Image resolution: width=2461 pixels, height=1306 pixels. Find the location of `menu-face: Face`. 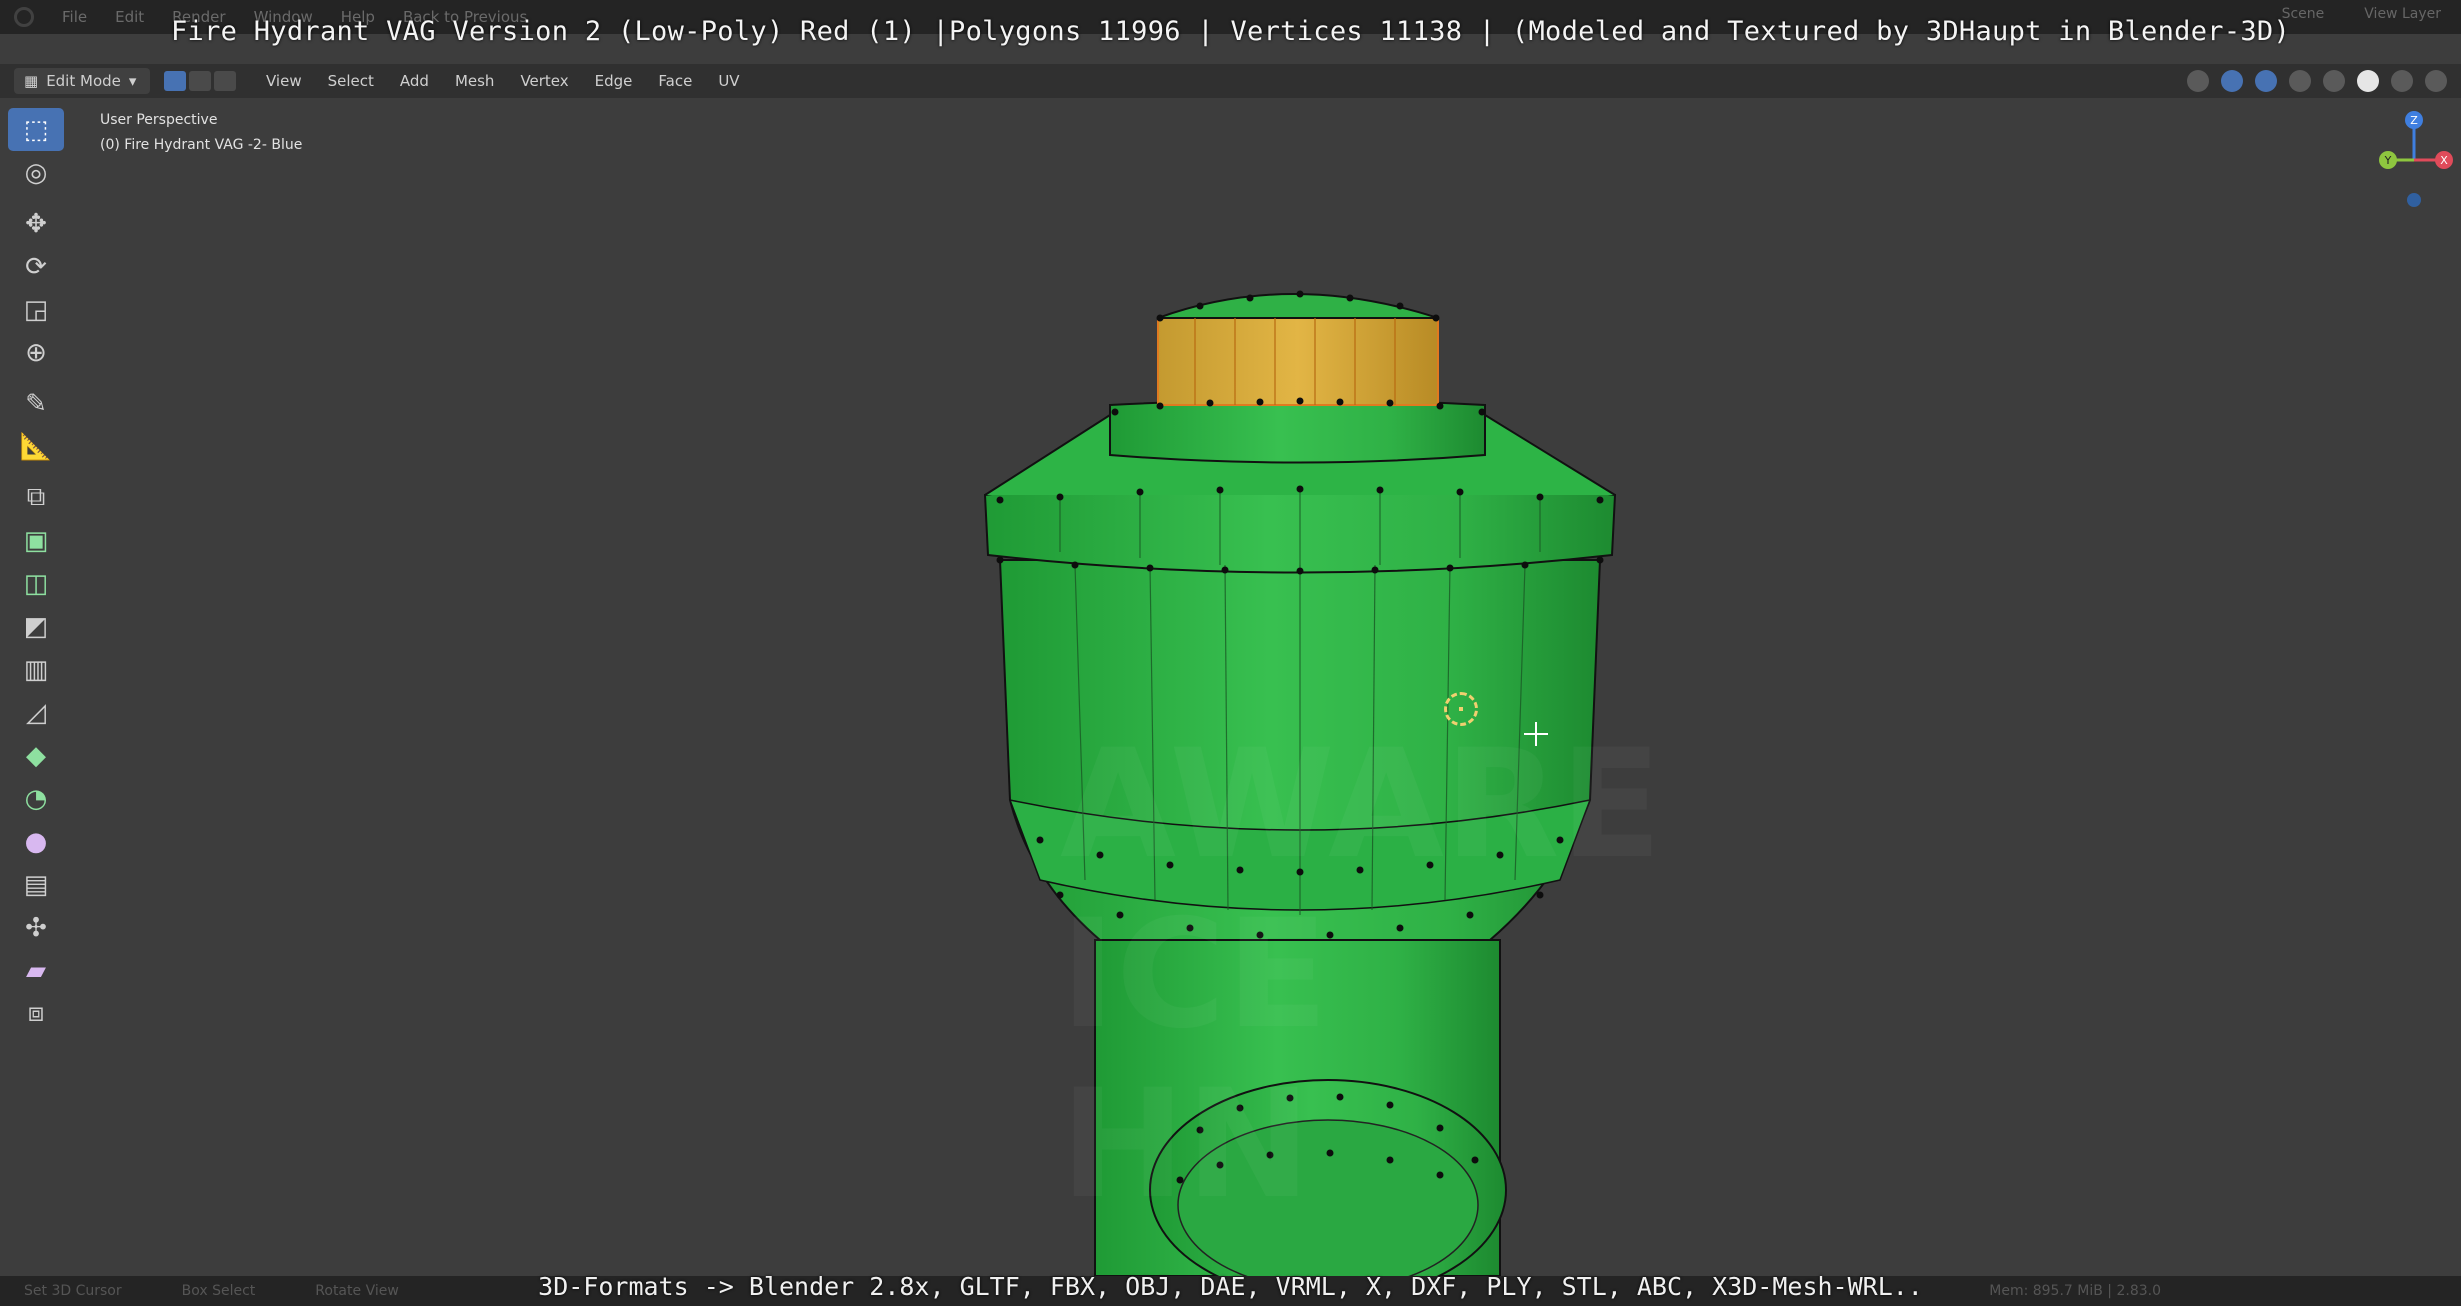

menu-face: Face is located at coordinates (675, 81).